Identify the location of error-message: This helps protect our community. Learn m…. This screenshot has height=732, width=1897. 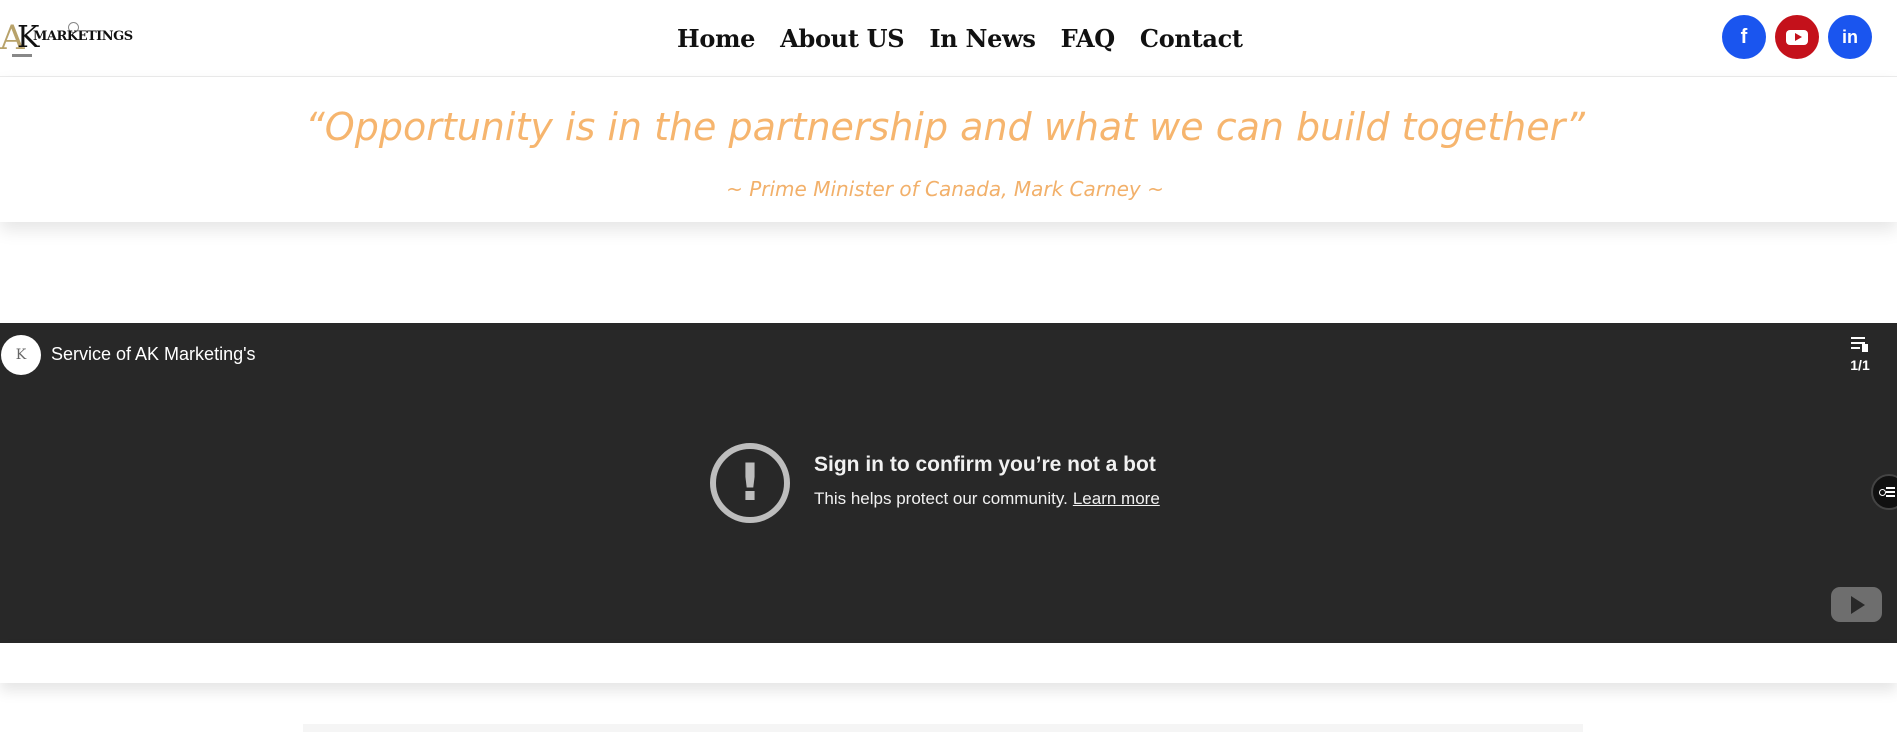
(987, 499).